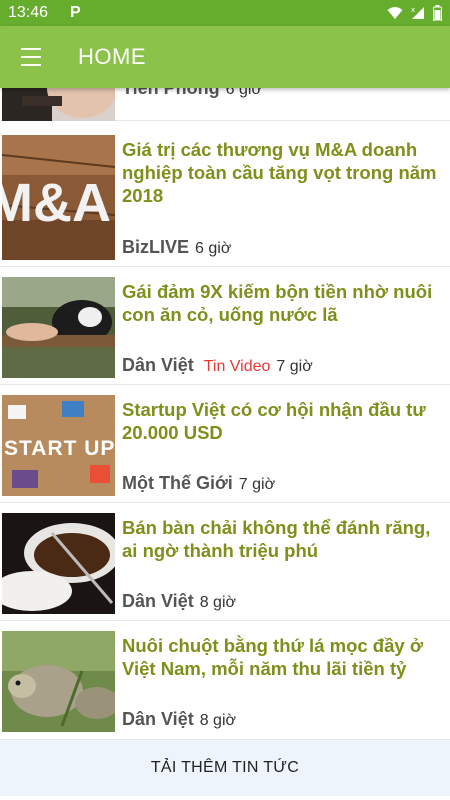 The width and height of the screenshot is (450, 800). Describe the element at coordinates (225, 768) in the screenshot. I see `load-more-button: TẢI THÊM TIN TỨC` at that location.